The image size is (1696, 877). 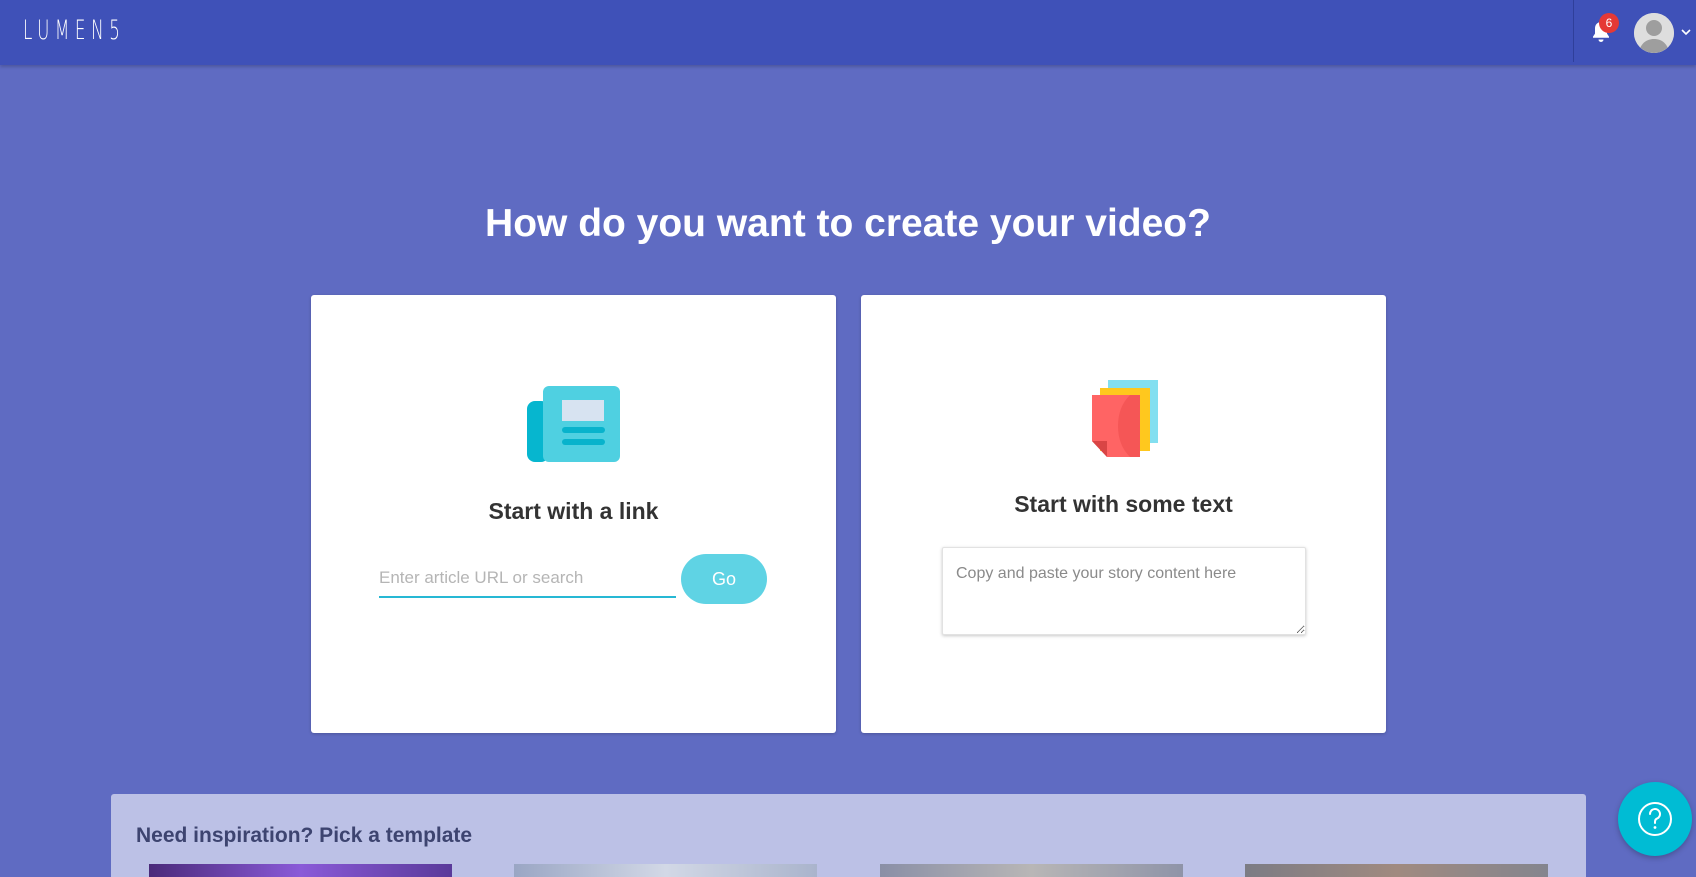 What do you see at coordinates (848, 835) in the screenshot?
I see `template-inspiration-panel: Need inspiration? Pick a template` at bounding box center [848, 835].